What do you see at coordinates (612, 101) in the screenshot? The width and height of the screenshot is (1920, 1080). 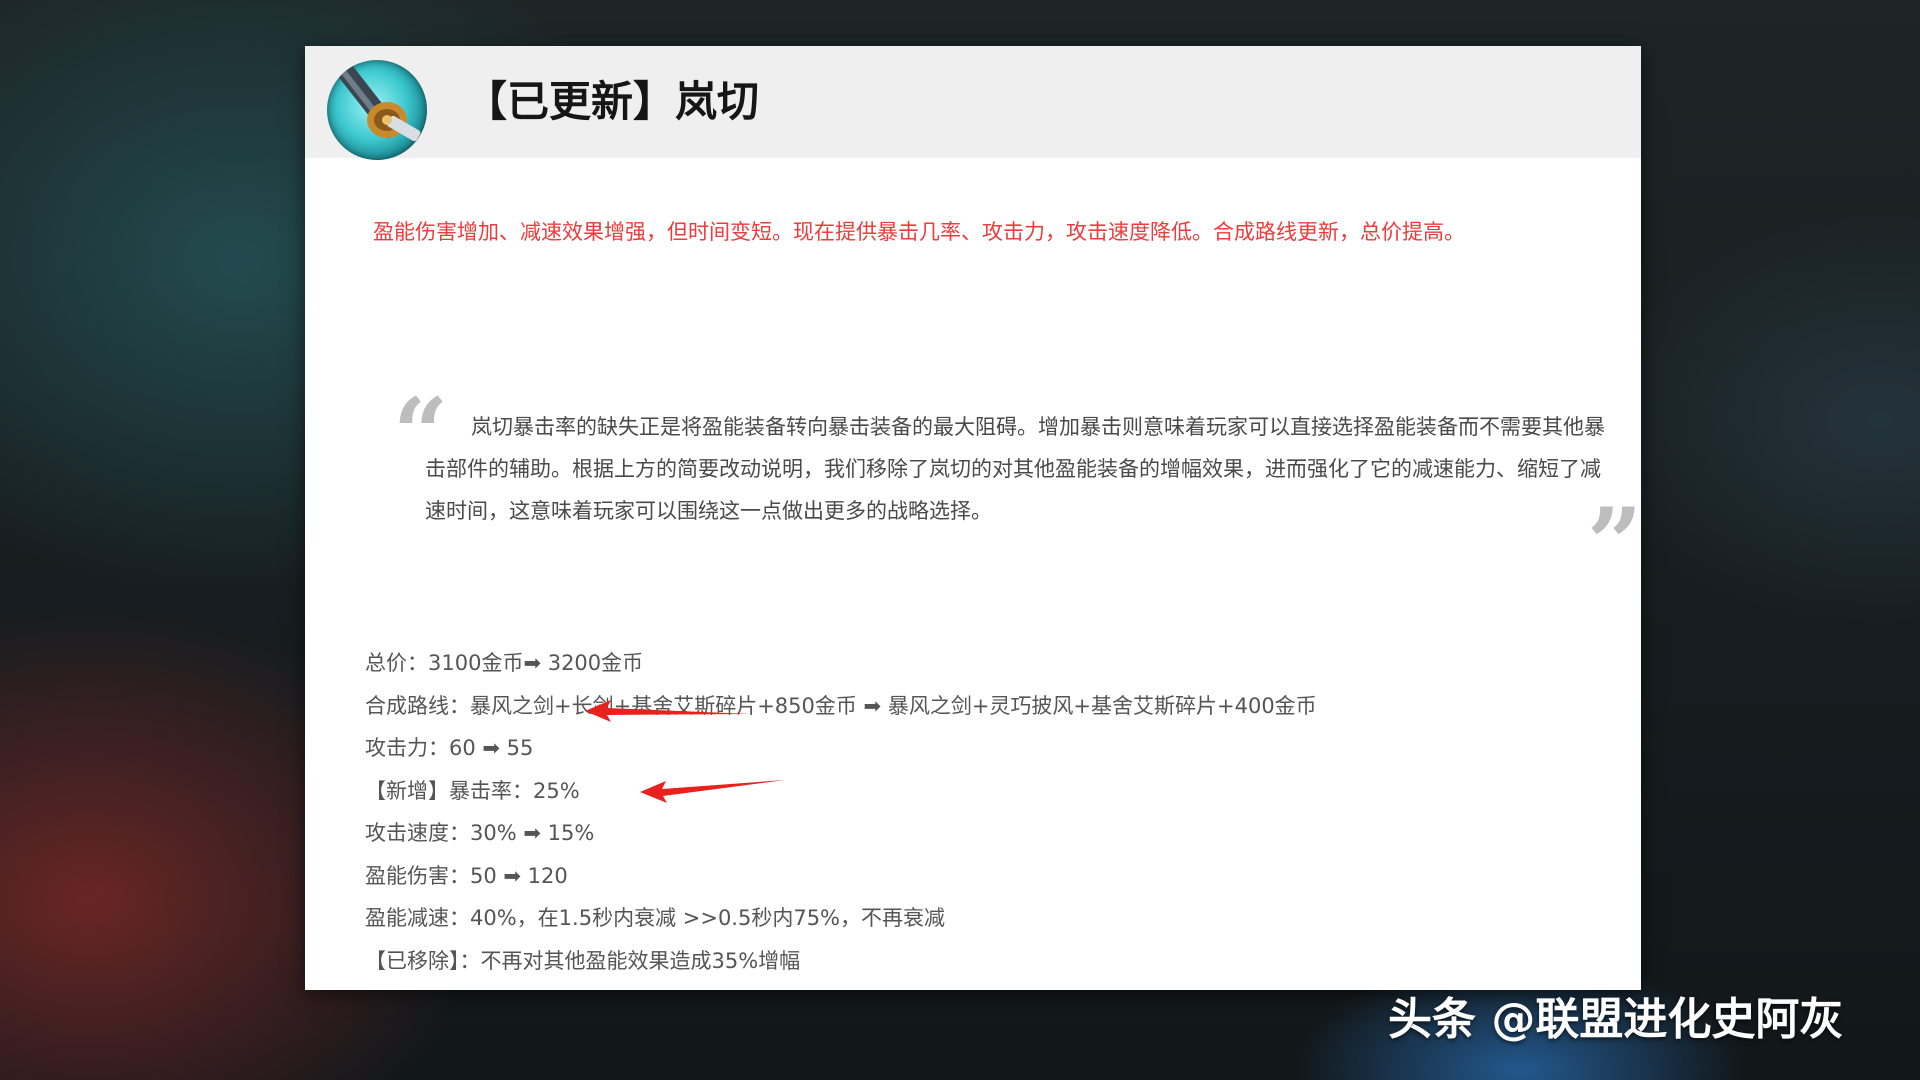 I see `page-title: 【已更新】岚切` at bounding box center [612, 101].